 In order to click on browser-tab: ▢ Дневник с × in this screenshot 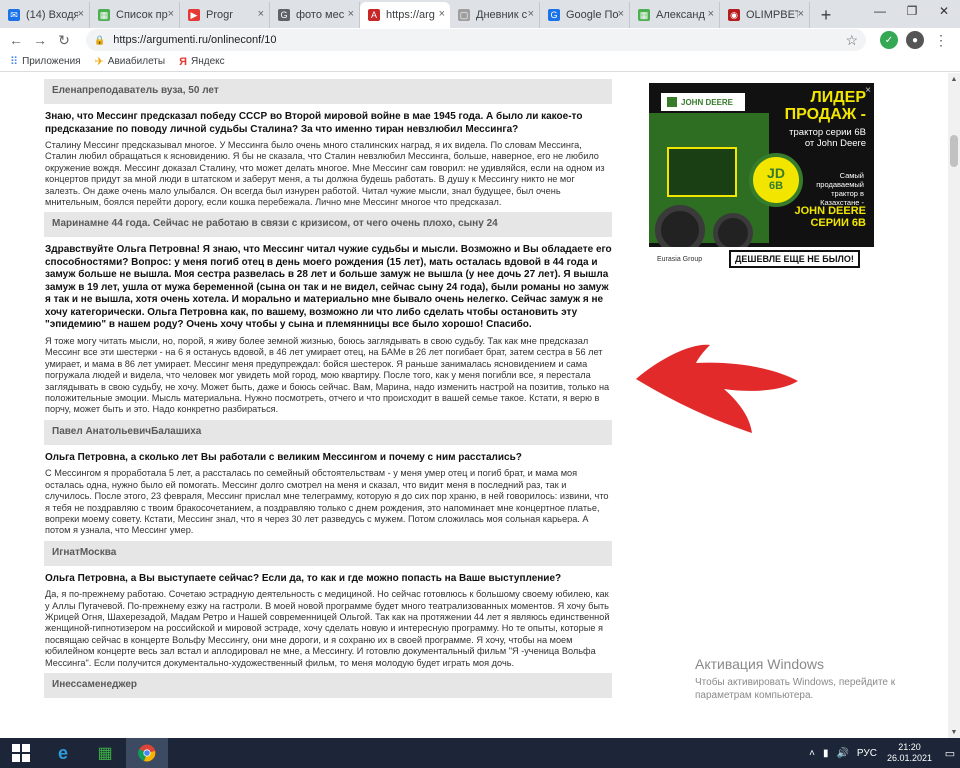, I will do `click(495, 15)`.